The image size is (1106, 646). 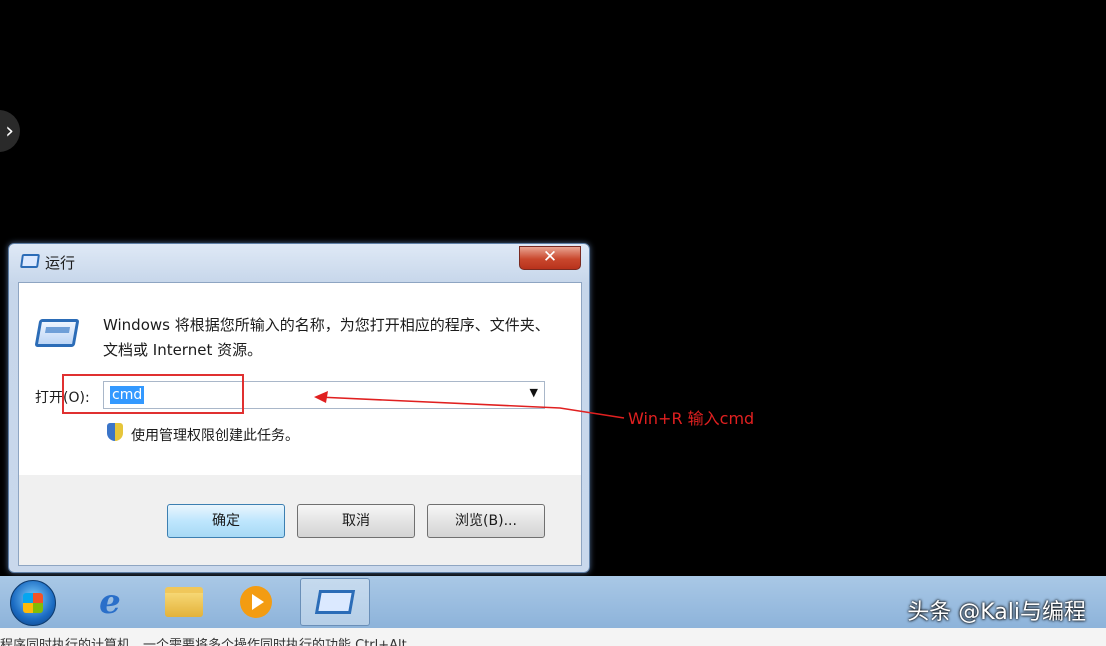 I want to click on annotation-arrow, so click(x=469, y=405).